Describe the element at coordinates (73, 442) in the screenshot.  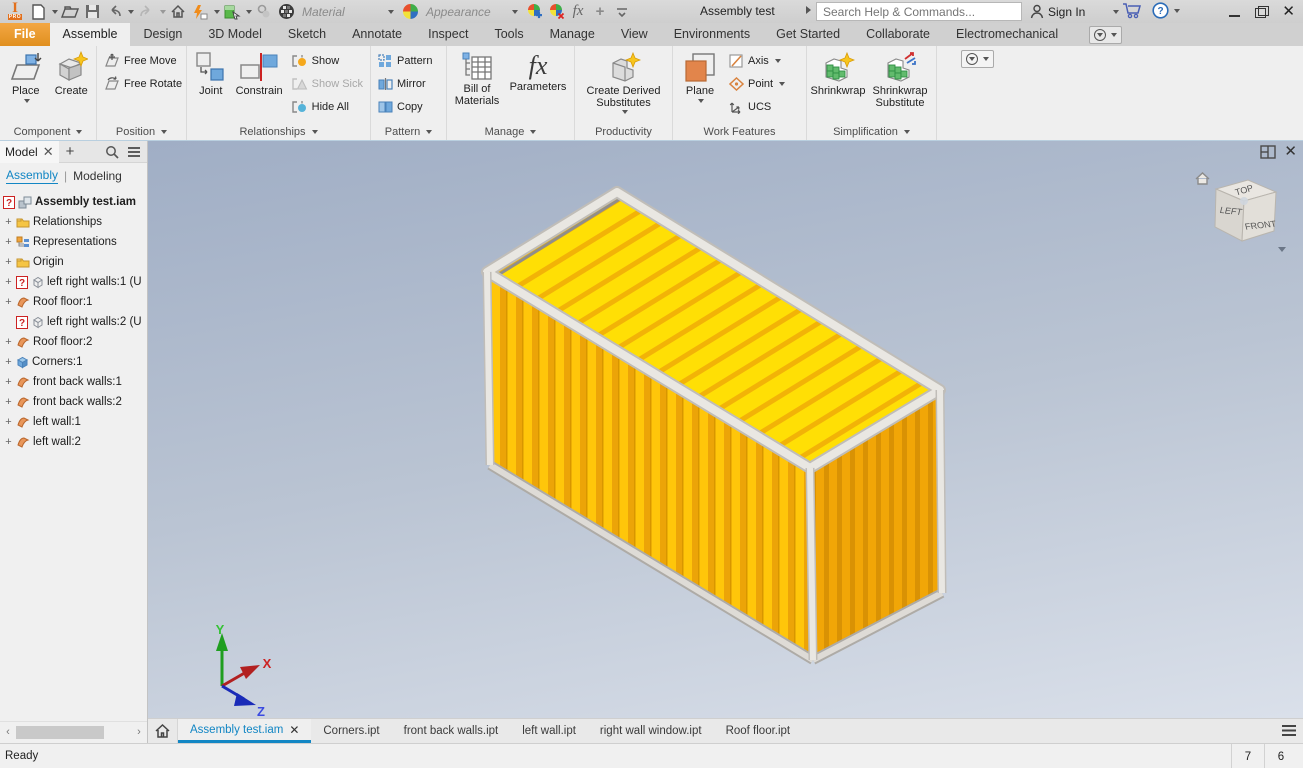
I see `tree-item-left-wall-2: left wall:2` at that location.